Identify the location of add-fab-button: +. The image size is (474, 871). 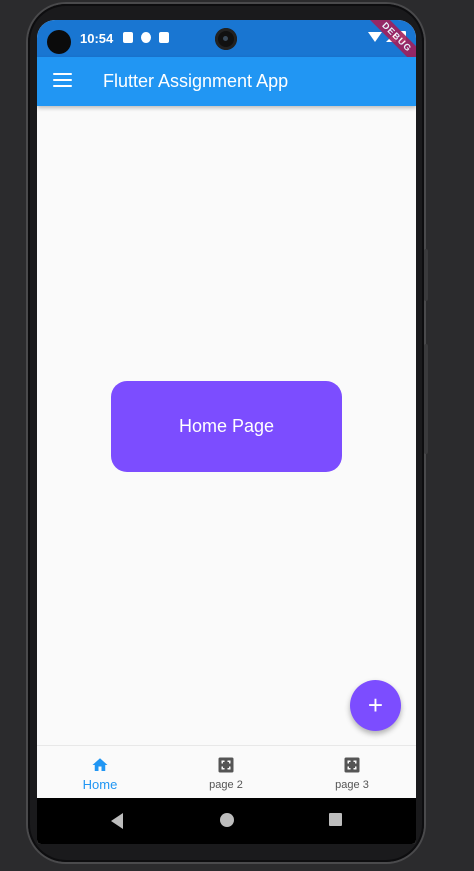
(375, 705).